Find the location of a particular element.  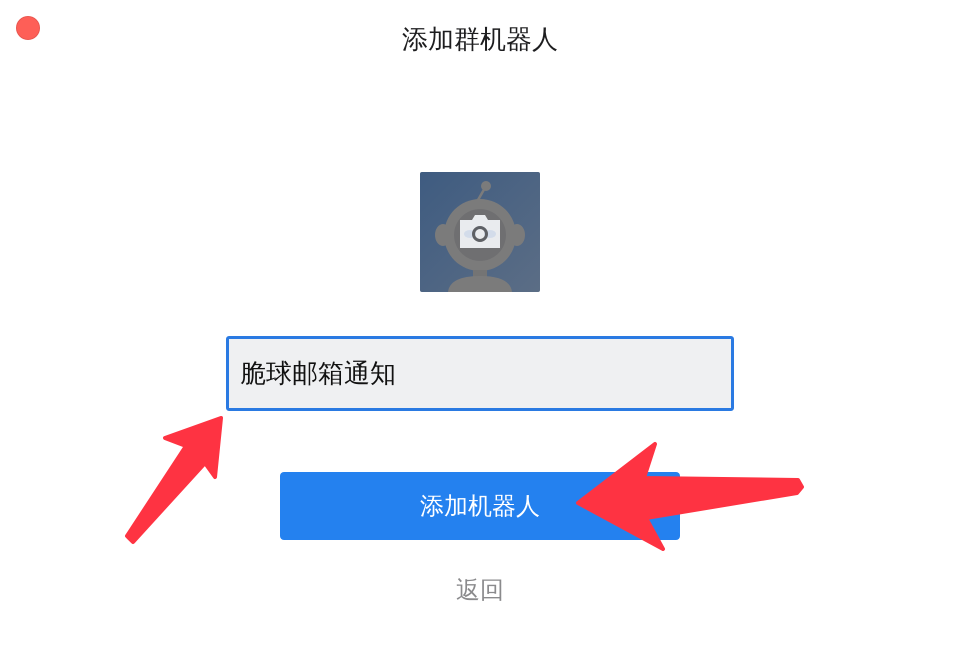

close-button is located at coordinates (28, 28).